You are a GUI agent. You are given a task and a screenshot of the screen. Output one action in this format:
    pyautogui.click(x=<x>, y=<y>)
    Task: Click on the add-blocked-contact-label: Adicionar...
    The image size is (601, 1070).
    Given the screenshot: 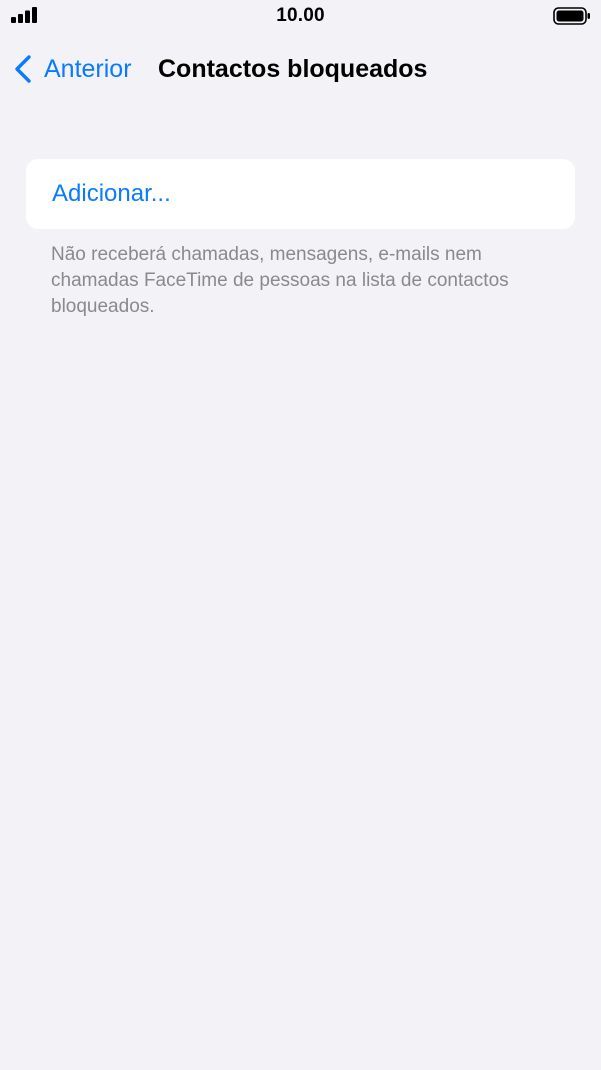 What is the action you would take?
    pyautogui.click(x=111, y=193)
    